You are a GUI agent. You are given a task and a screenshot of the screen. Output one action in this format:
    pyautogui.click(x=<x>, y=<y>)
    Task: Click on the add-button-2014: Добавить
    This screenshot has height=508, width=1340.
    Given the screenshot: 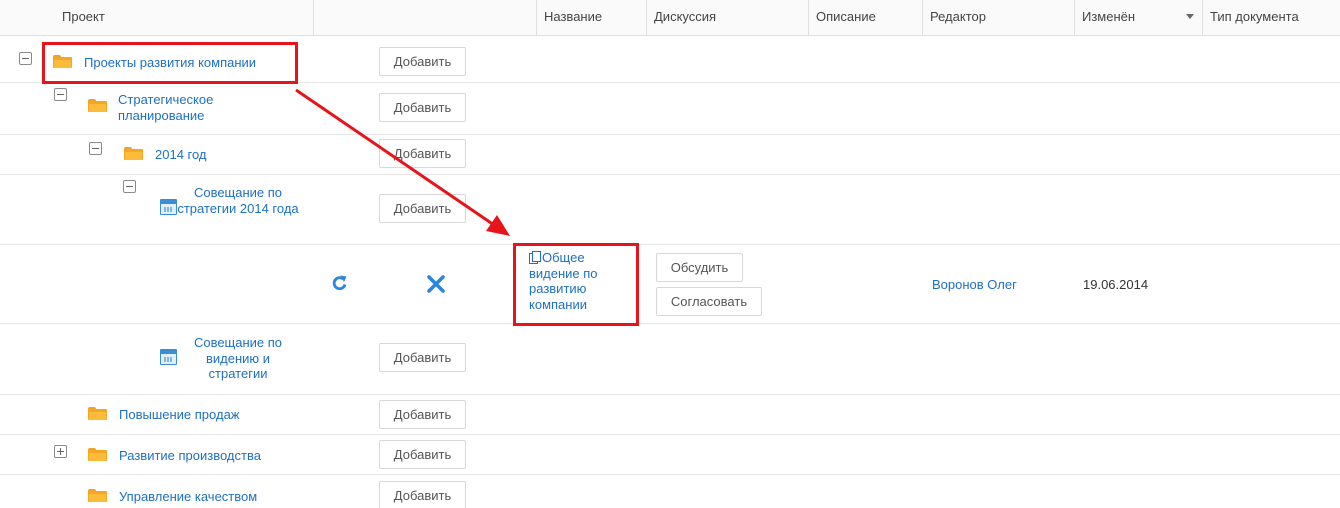 What is the action you would take?
    pyautogui.click(x=422, y=153)
    